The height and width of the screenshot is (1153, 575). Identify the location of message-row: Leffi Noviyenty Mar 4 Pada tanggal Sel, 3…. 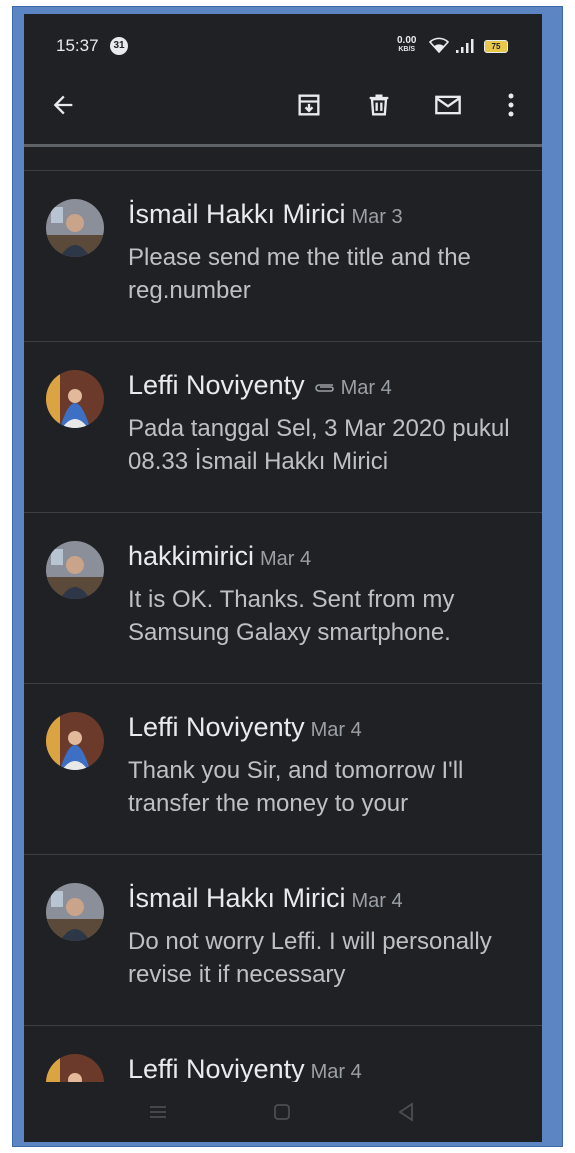
(283, 426).